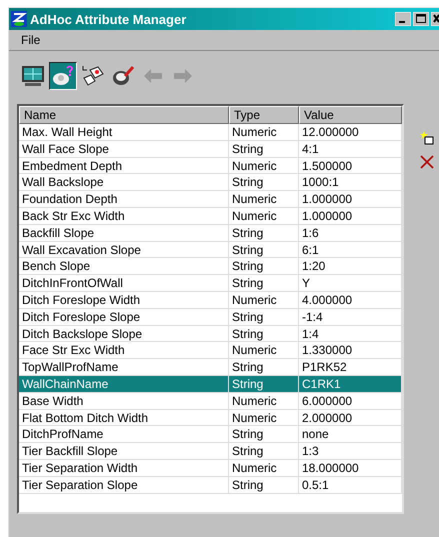 The height and width of the screenshot is (537, 439). I want to click on table-row: Wall Excavation Slope String 6:1, so click(210, 250).